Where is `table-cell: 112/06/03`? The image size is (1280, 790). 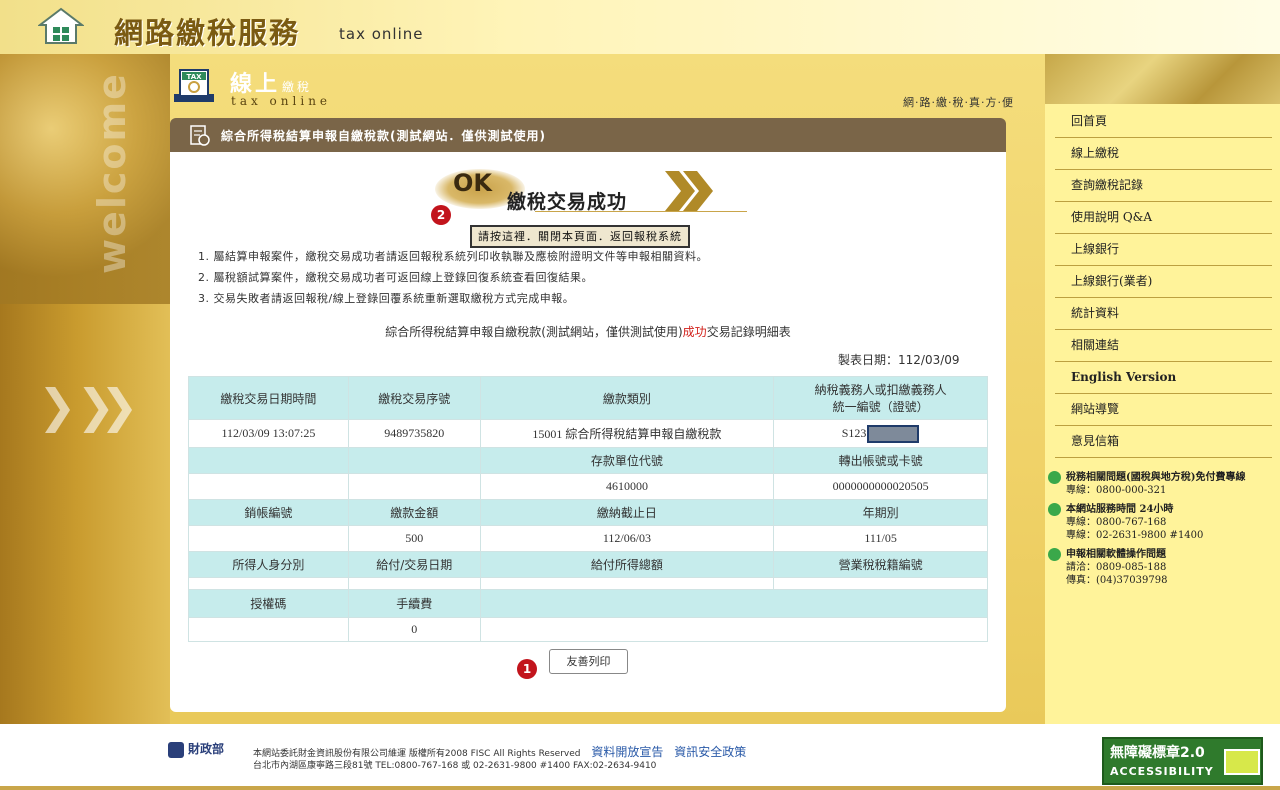 table-cell: 112/06/03 is located at coordinates (627, 538).